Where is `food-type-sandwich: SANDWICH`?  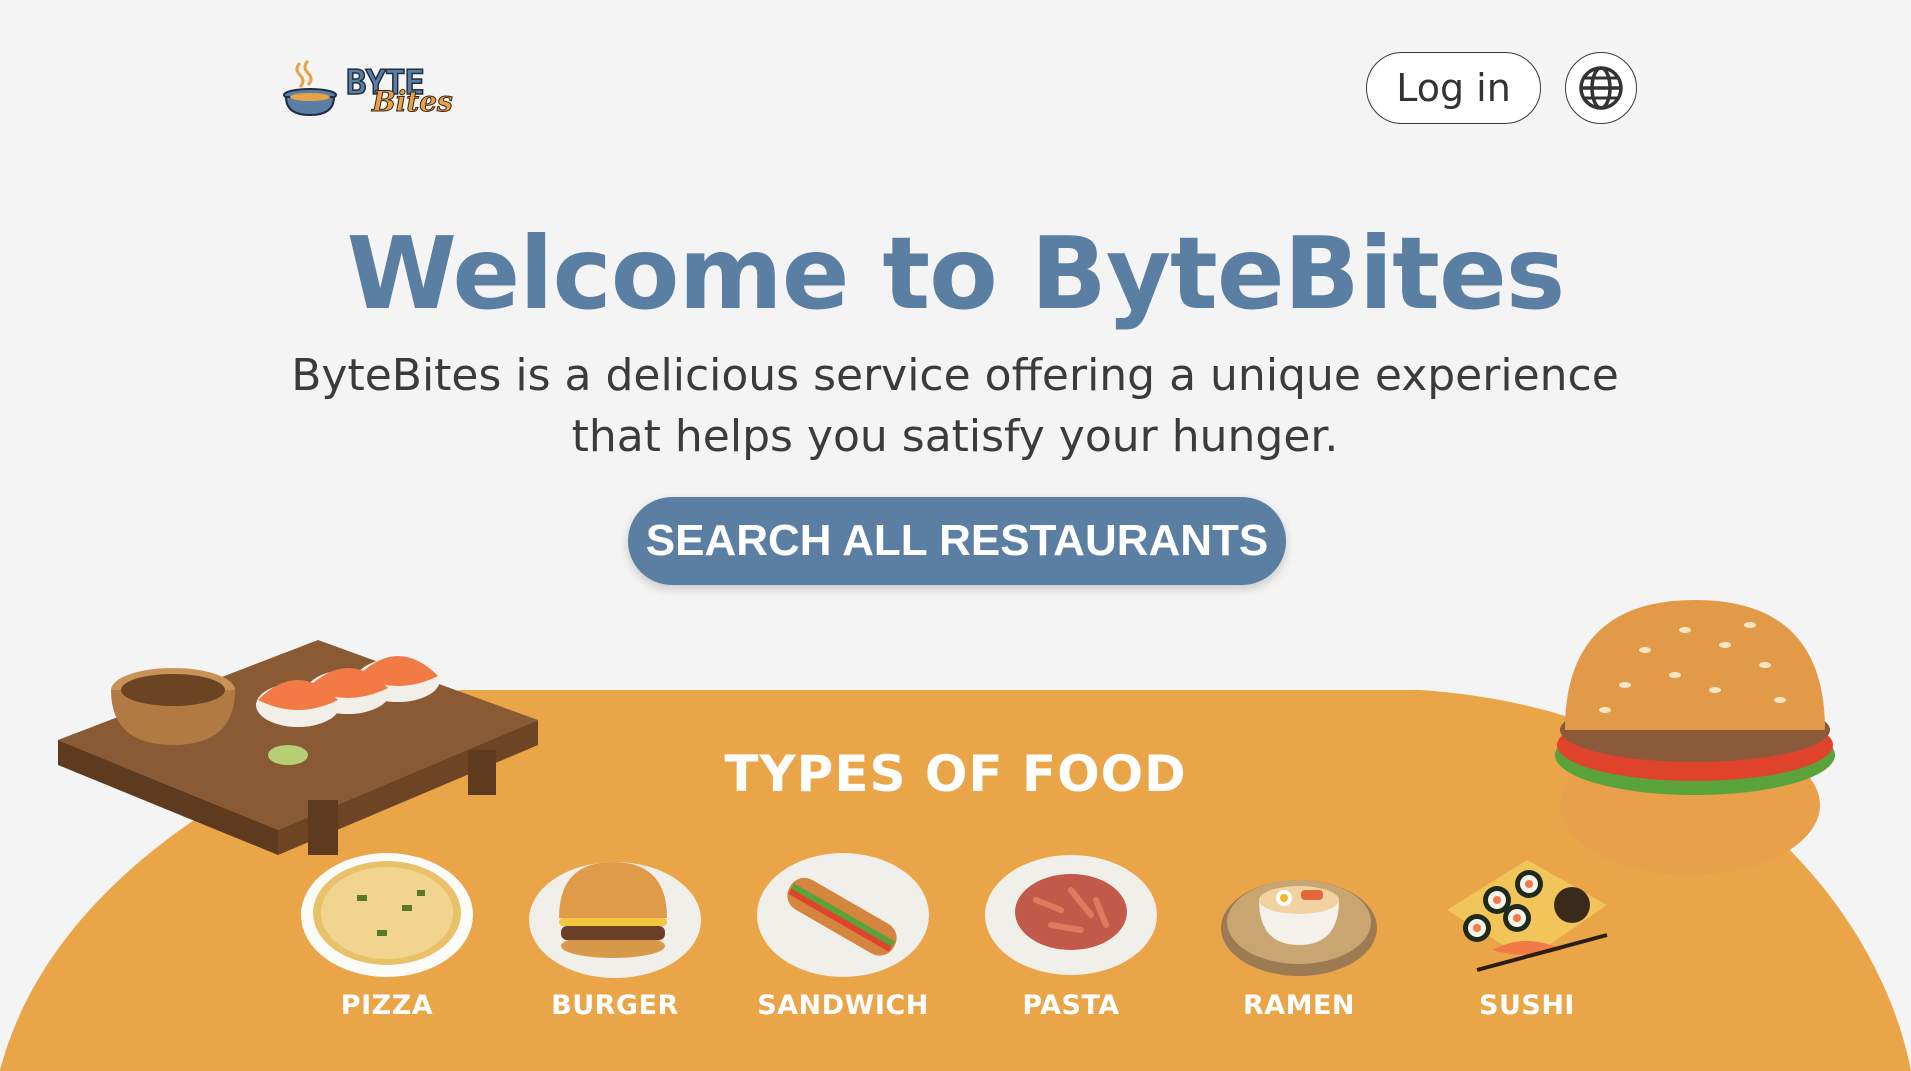 food-type-sandwich: SANDWICH is located at coordinates (843, 940).